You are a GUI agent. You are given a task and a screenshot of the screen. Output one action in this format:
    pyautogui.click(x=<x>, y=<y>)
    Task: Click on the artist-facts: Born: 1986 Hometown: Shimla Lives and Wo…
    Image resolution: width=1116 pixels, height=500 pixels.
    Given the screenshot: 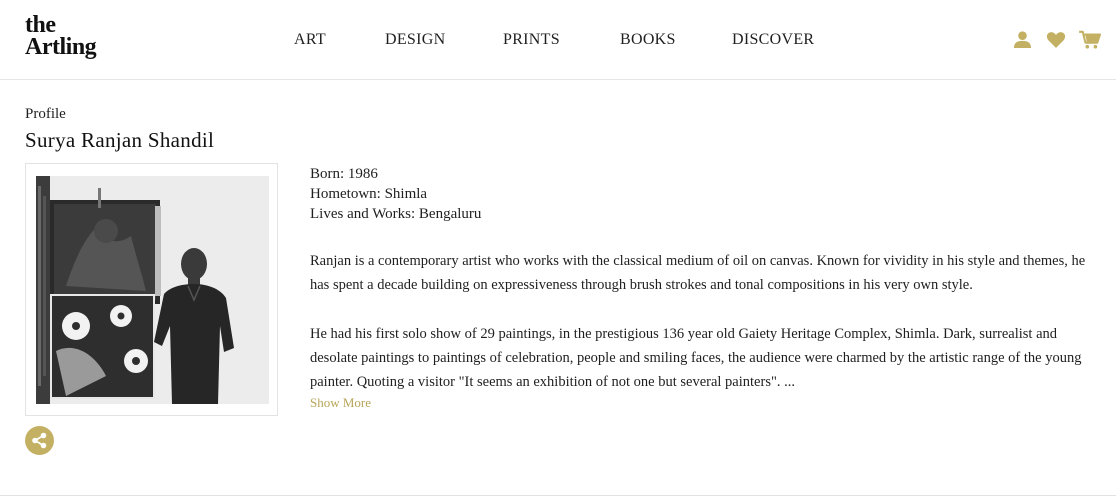 What is the action you would take?
    pyautogui.click(x=702, y=194)
    